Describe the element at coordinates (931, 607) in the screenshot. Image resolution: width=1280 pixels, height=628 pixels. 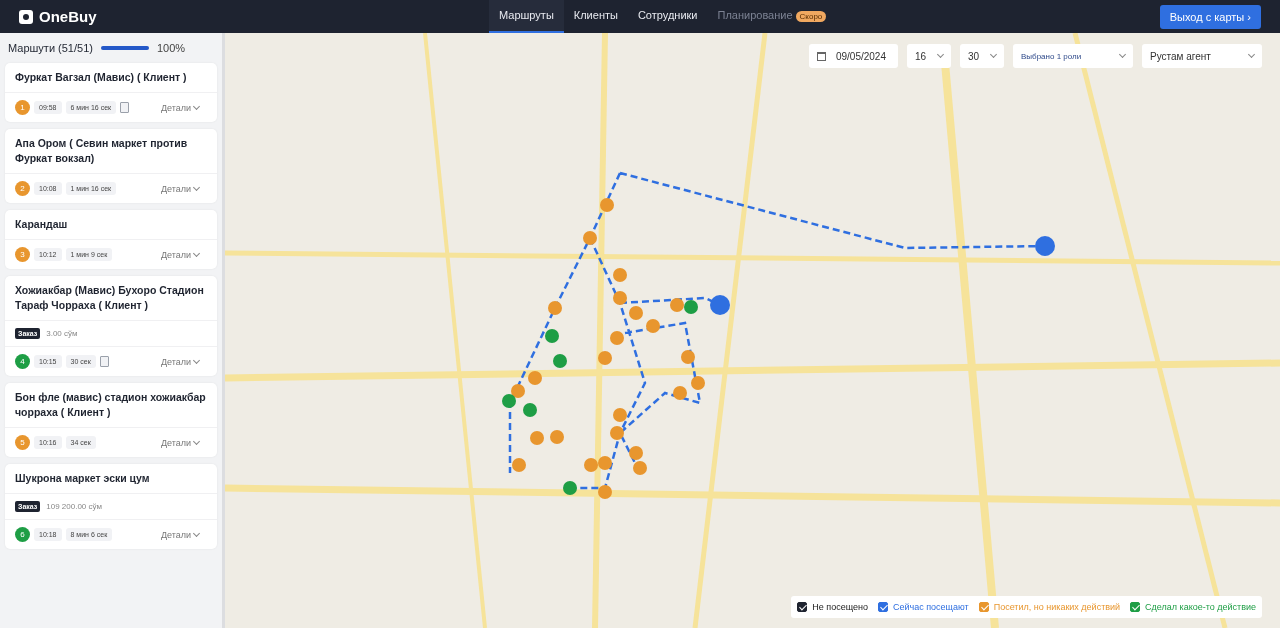
I see `legend-label: Сейчас посещают` at that location.